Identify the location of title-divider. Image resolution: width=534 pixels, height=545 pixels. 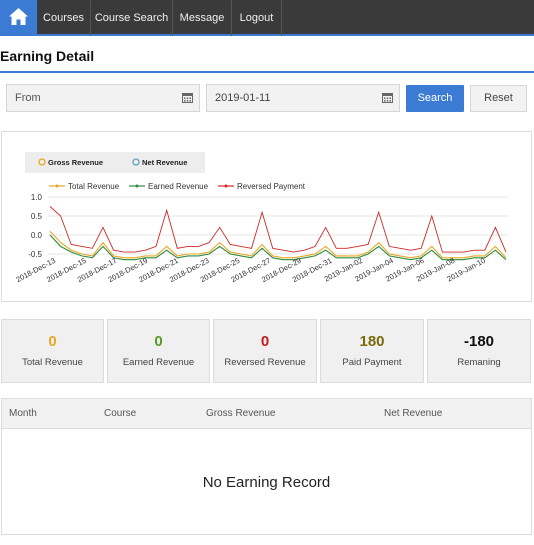
(267, 72).